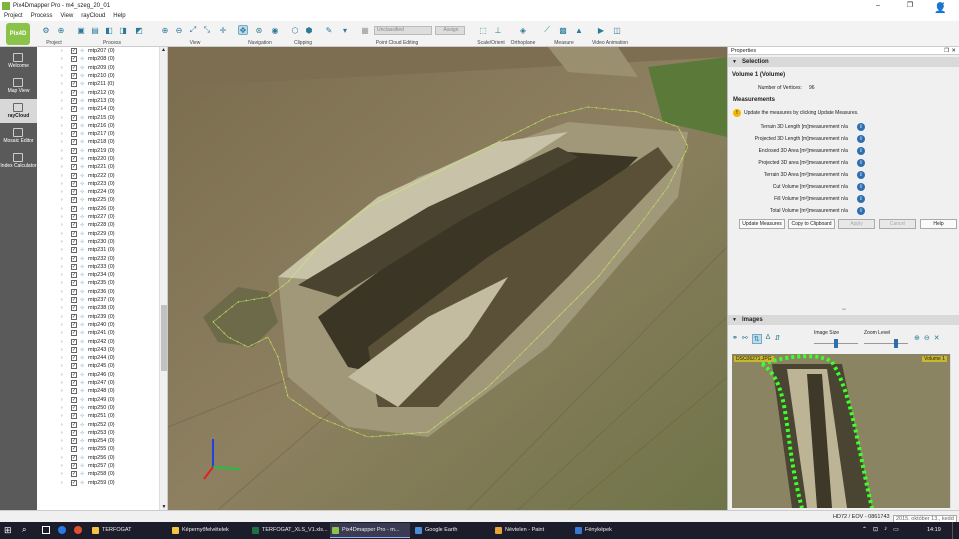  Describe the element at coordinates (563, 30) in the screenshot. I see `measure-surface-icon: ▩` at that location.